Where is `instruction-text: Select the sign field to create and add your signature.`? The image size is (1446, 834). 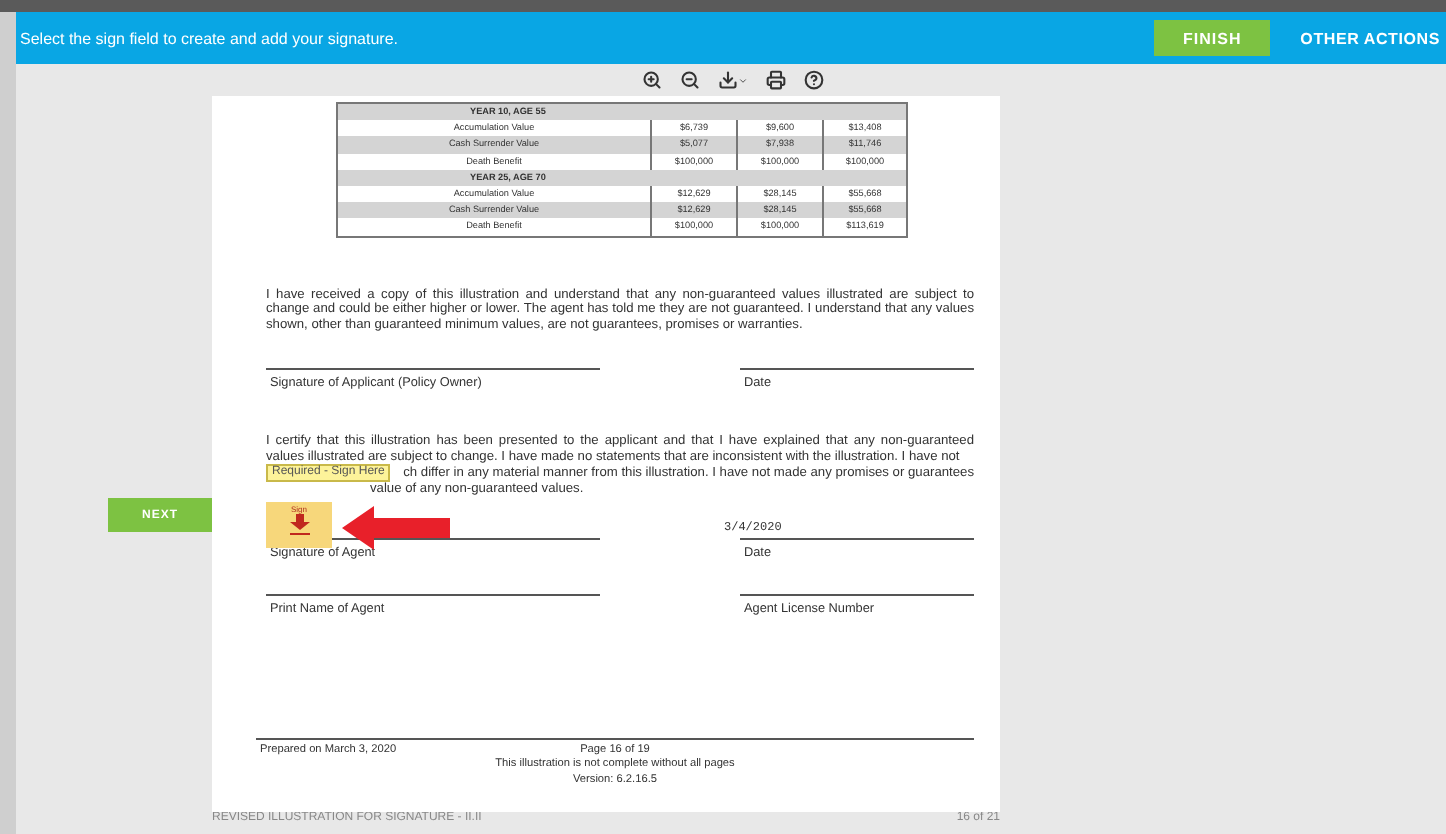 instruction-text: Select the sign field to create and add your signature. is located at coordinates (210, 38).